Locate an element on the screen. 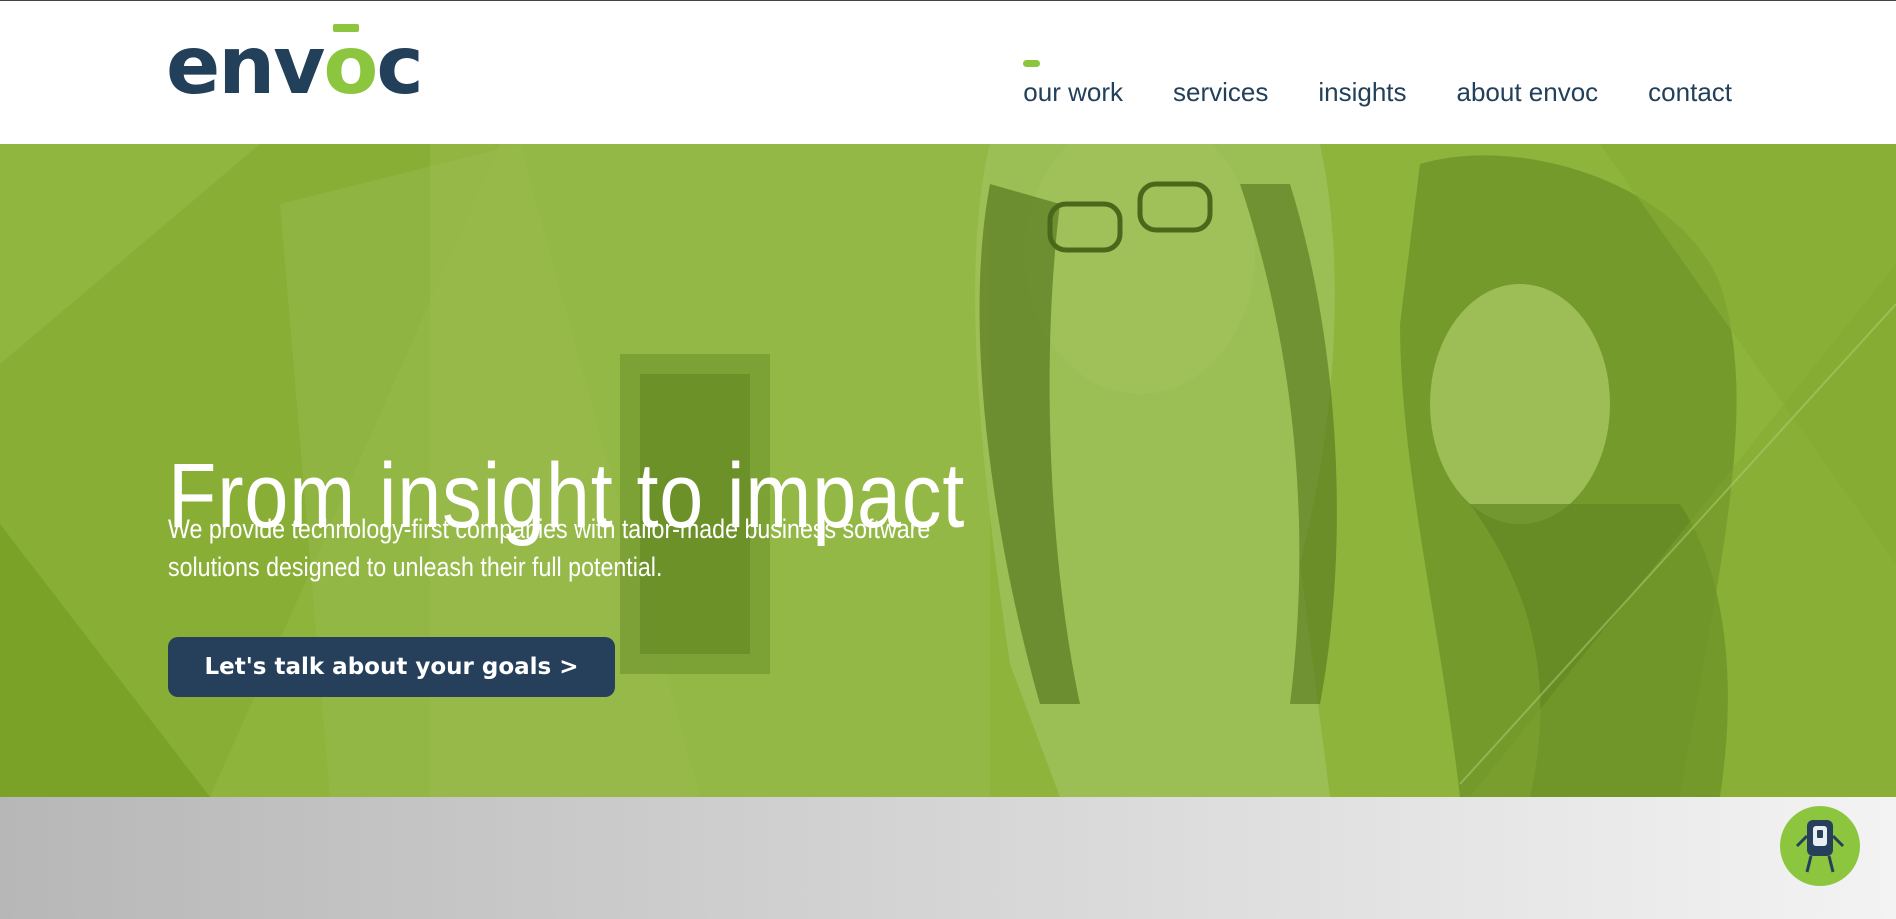  nav-item-services: services is located at coordinates (1220, 92).